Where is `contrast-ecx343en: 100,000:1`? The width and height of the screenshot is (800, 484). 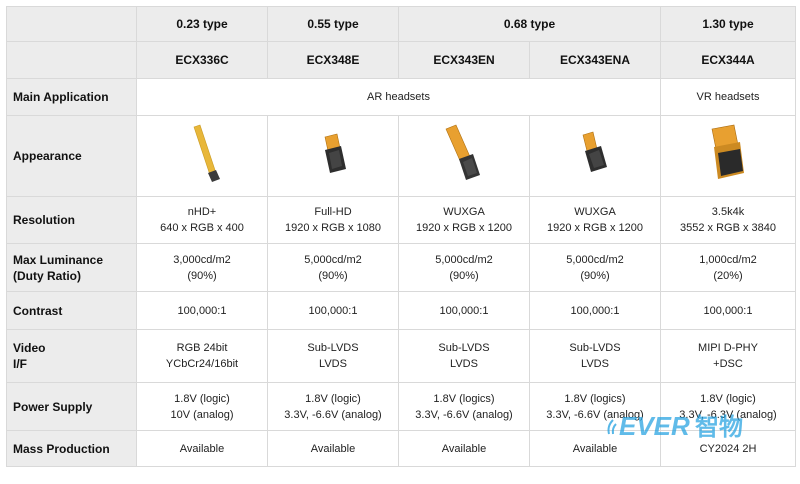 contrast-ecx343en: 100,000:1 is located at coordinates (464, 310).